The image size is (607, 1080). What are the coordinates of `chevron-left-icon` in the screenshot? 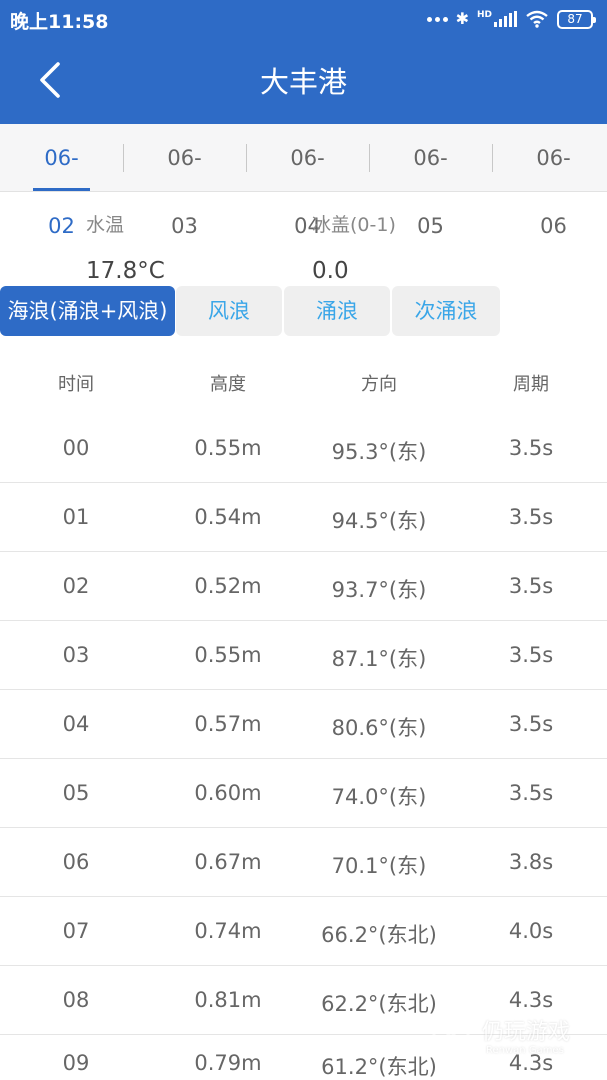 It's located at (50, 80).